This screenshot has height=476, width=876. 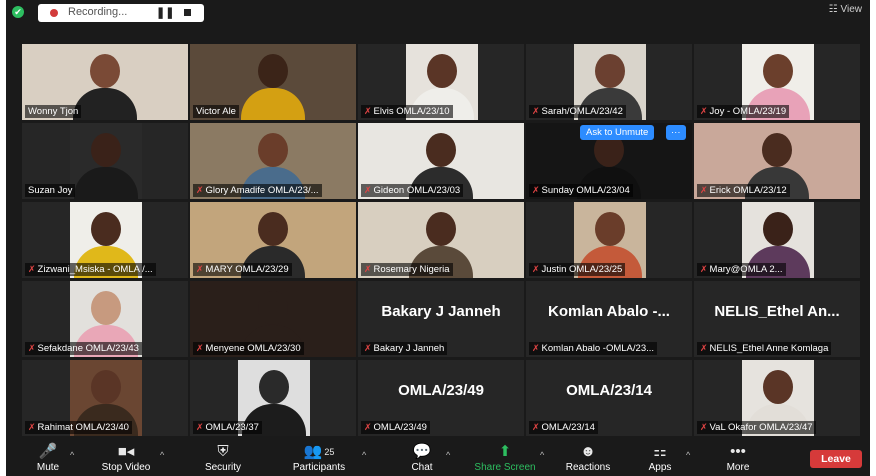 What do you see at coordinates (105, 82) in the screenshot?
I see `participant-tile: Wonny Tjon` at bounding box center [105, 82].